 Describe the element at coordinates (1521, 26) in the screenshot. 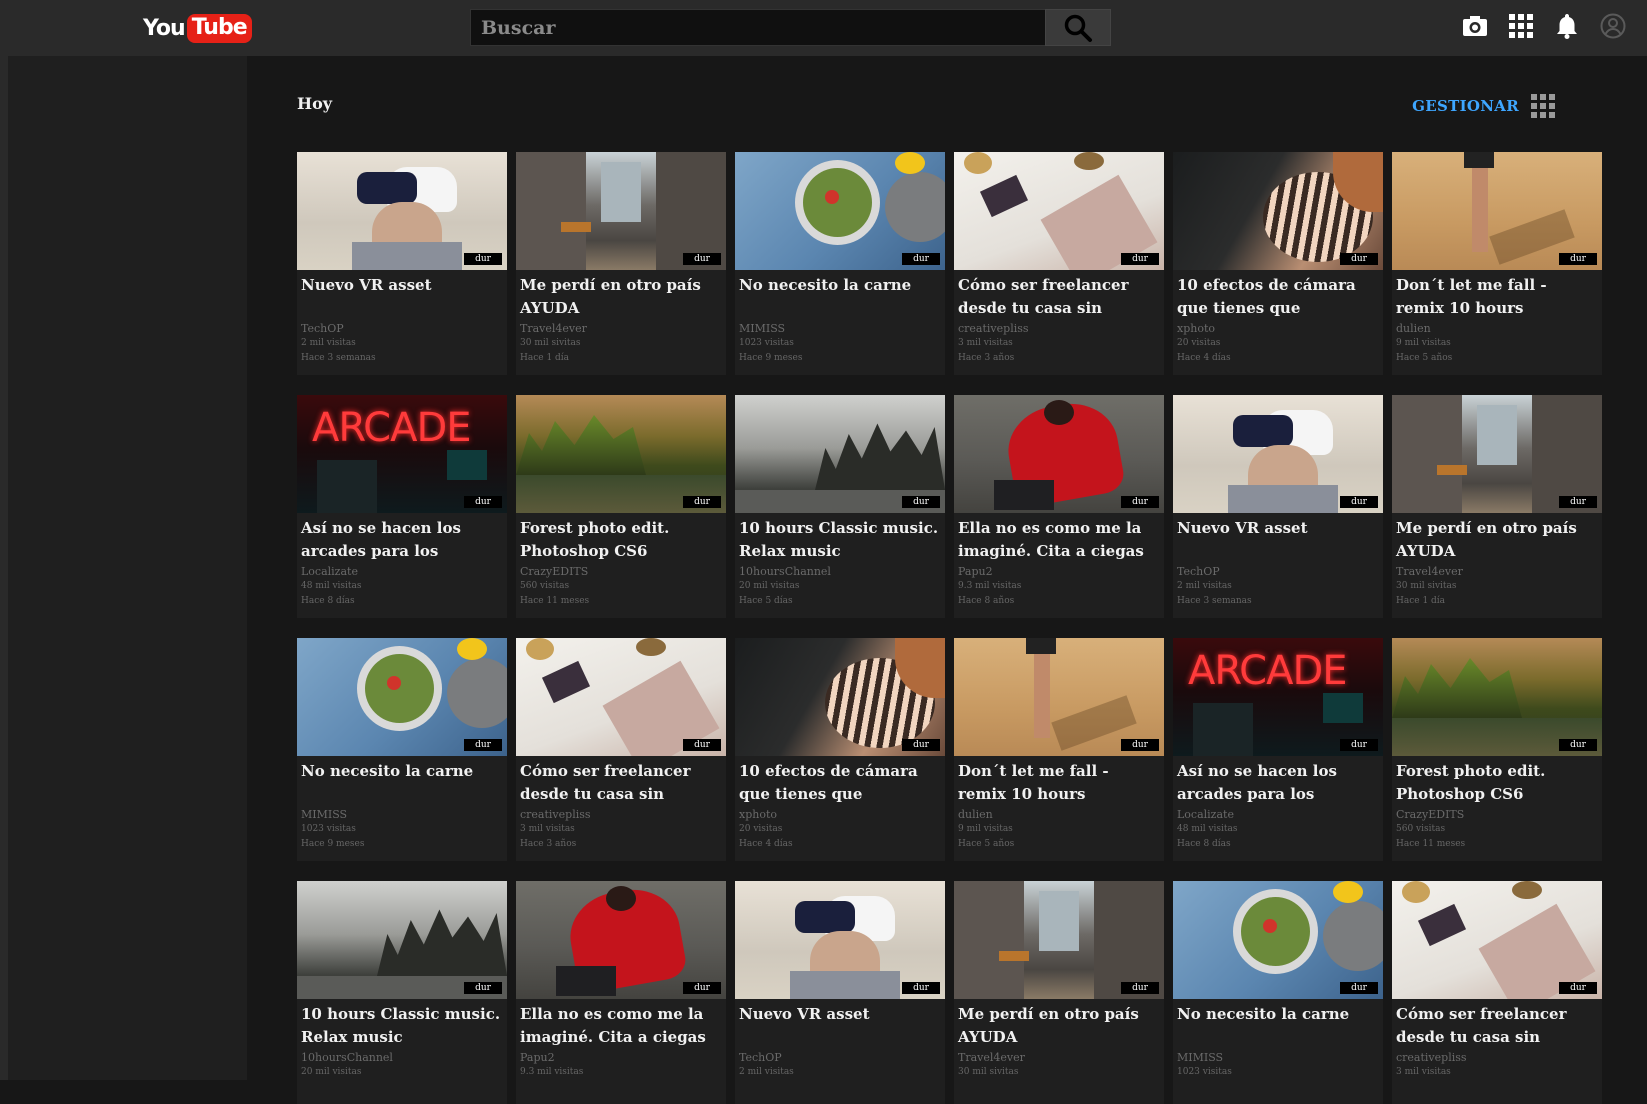

I see `apps-icon` at that location.